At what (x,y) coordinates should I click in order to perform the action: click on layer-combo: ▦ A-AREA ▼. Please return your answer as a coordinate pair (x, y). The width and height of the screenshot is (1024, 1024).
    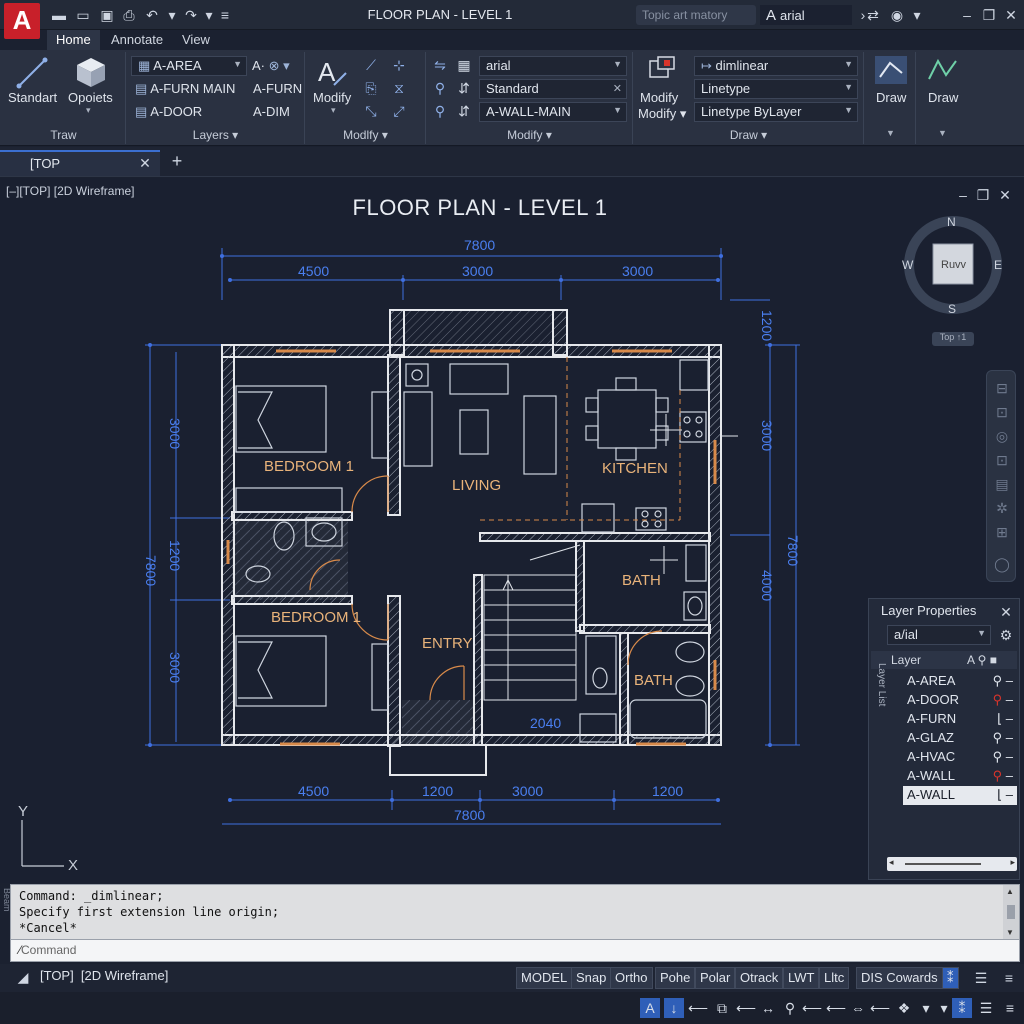
    Looking at the image, I should click on (189, 66).